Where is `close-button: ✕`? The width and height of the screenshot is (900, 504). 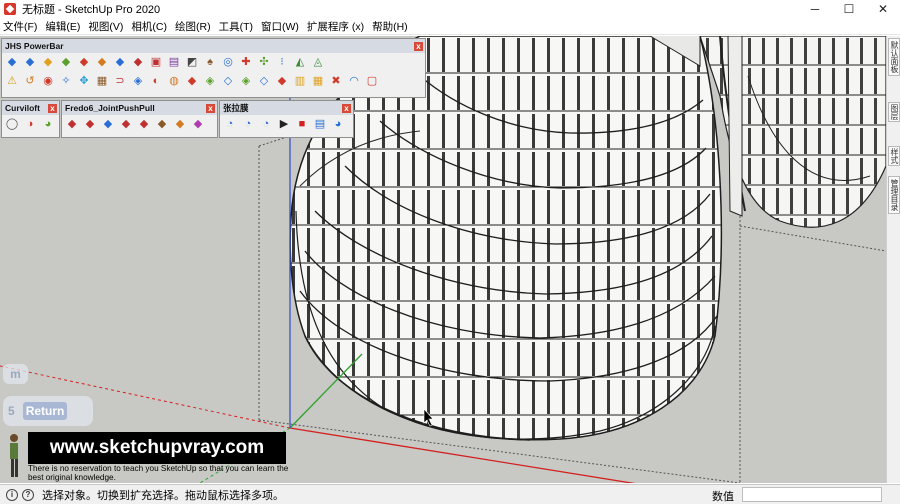 close-button: ✕ is located at coordinates (883, 9).